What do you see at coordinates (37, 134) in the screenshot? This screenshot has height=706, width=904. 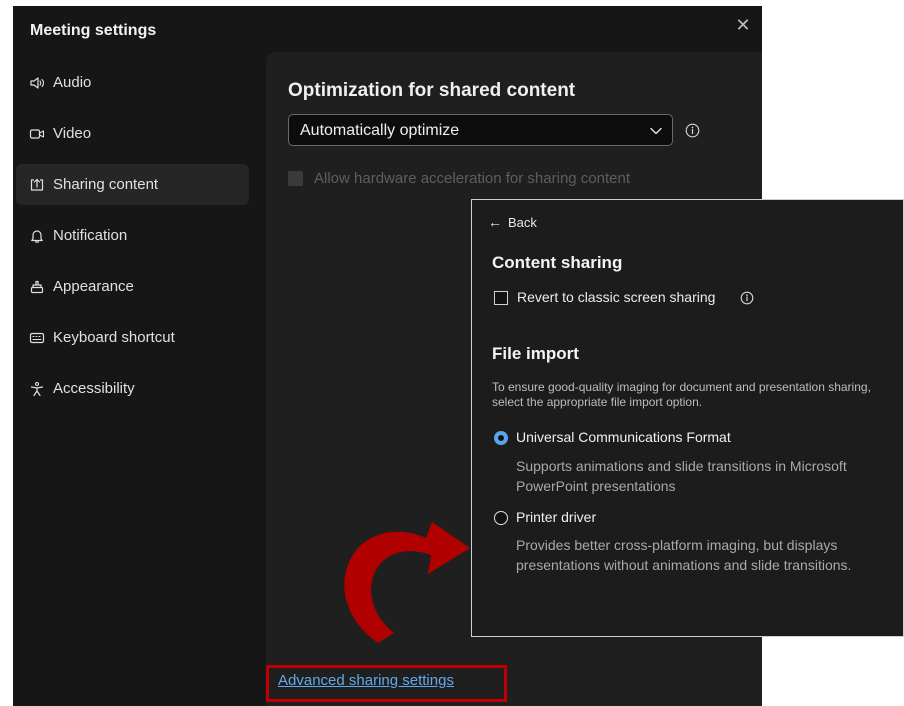 I see `camera-icon` at bounding box center [37, 134].